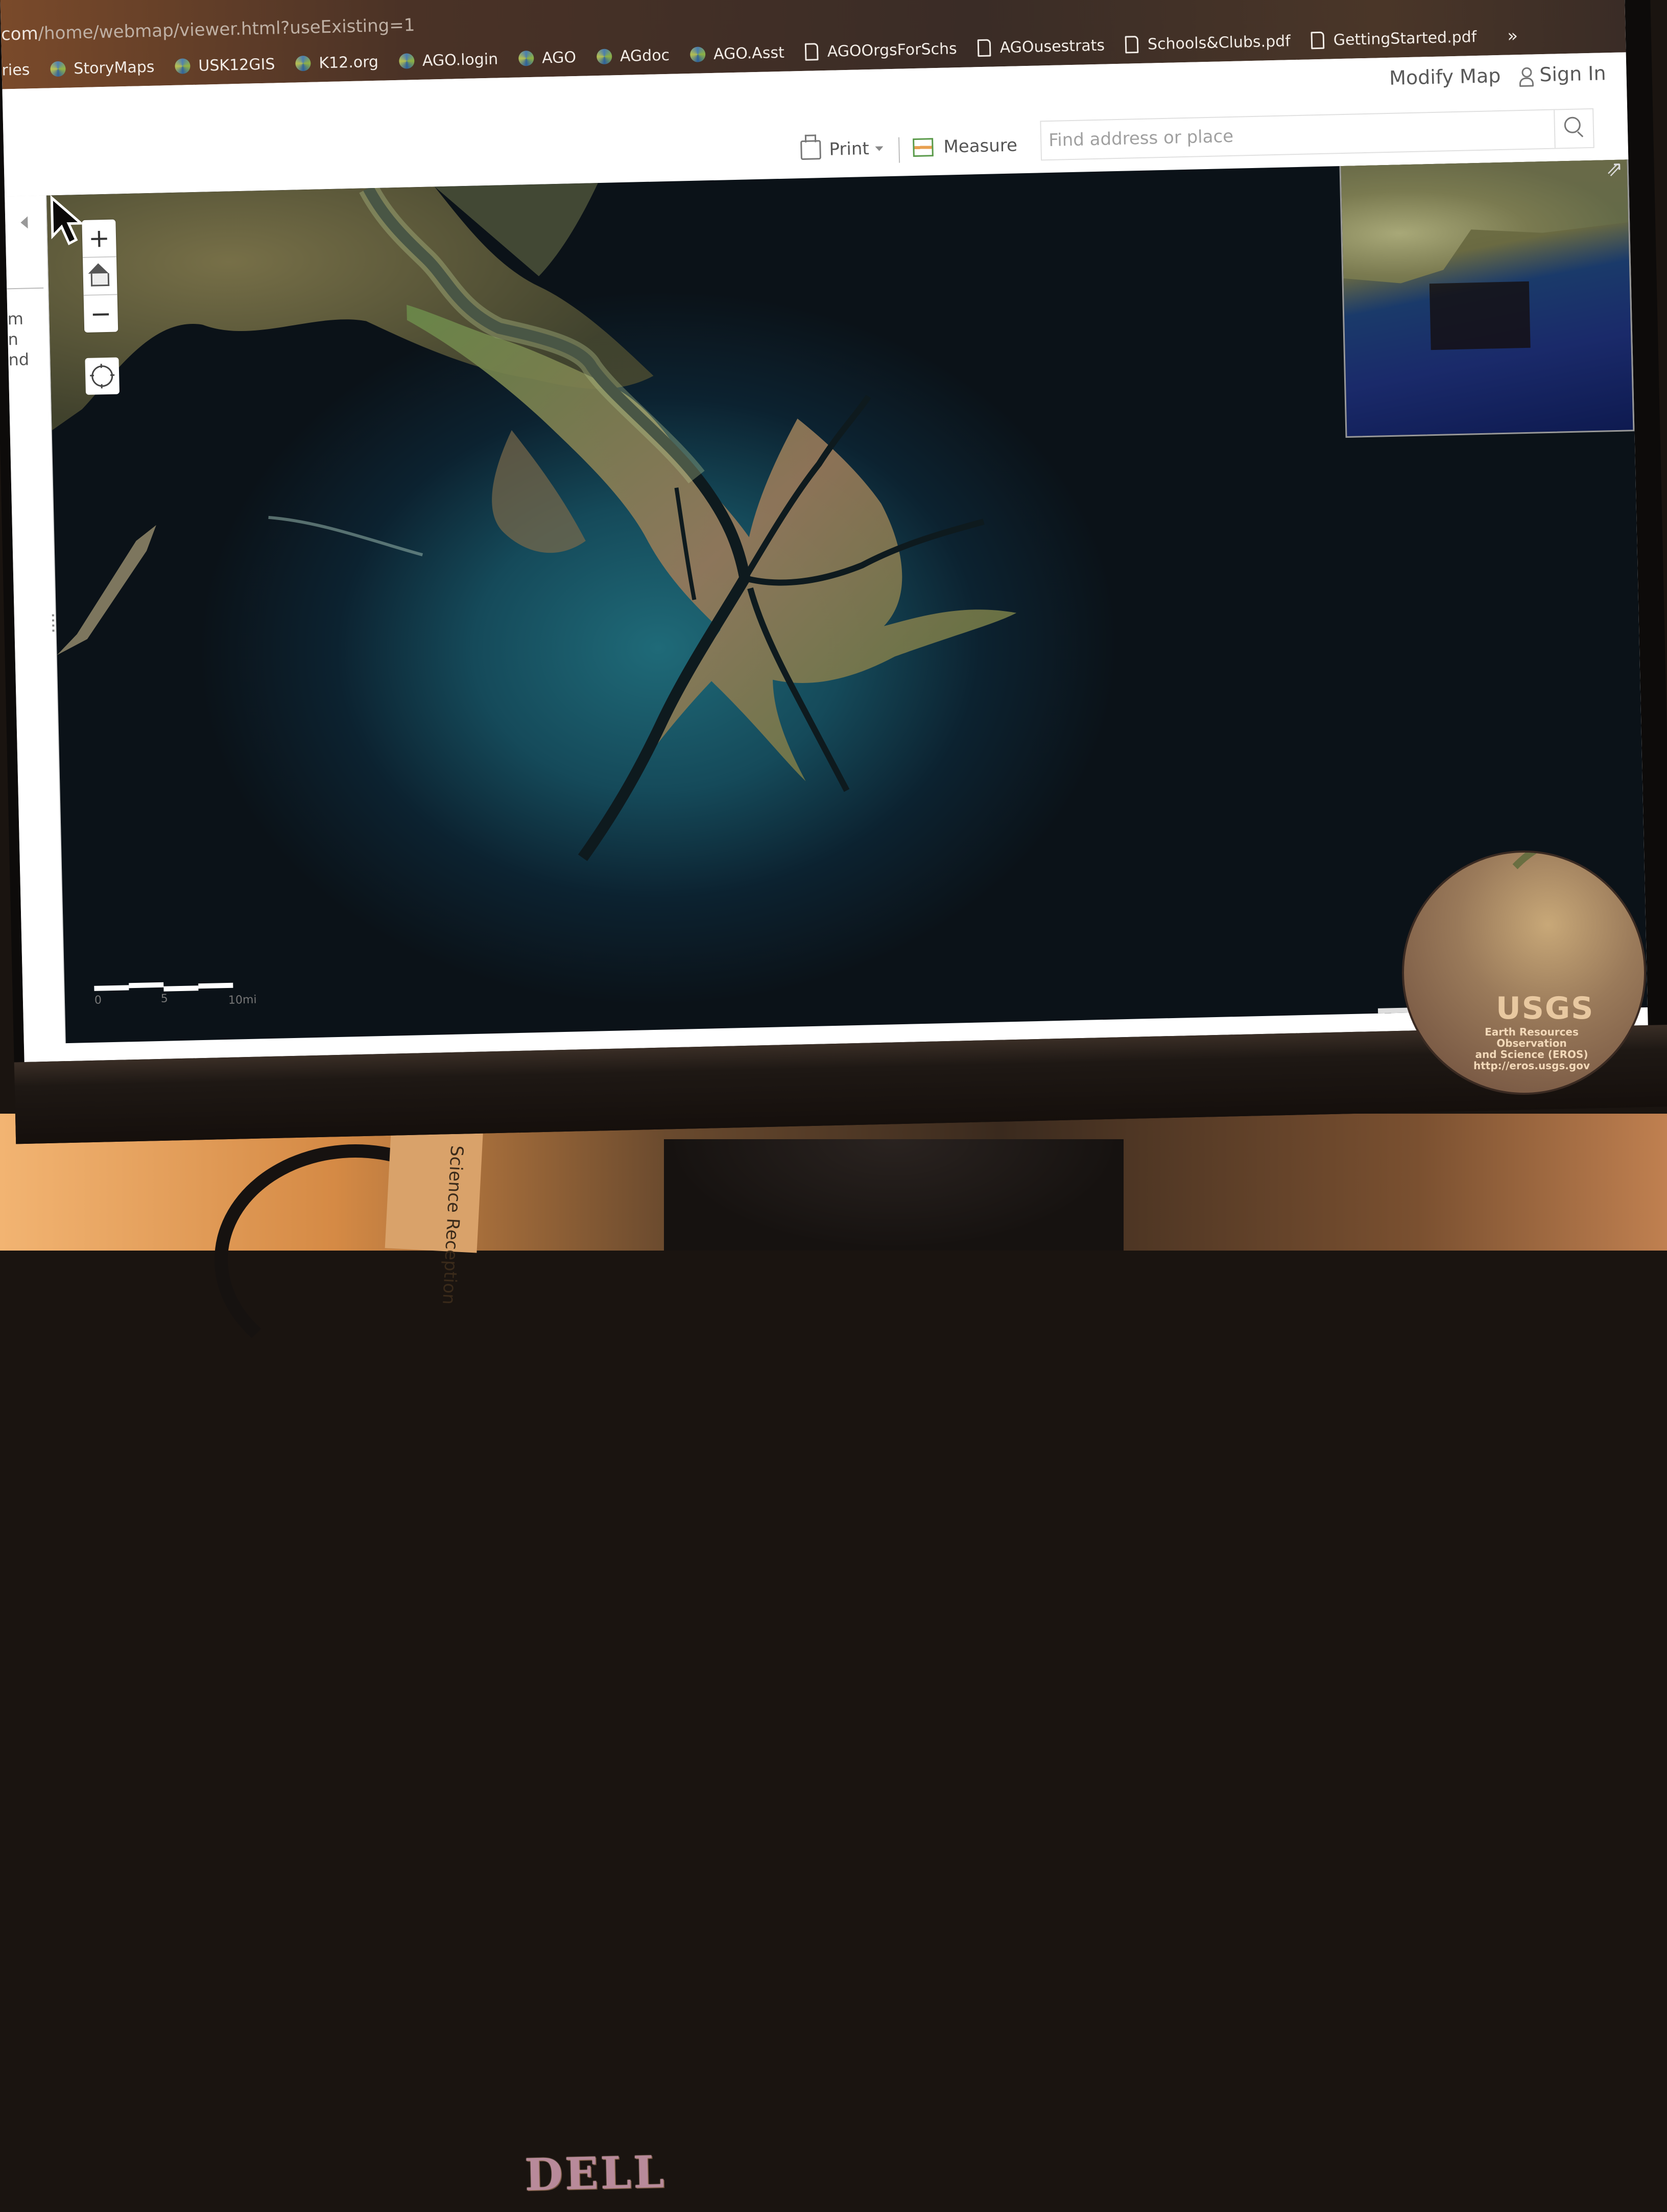 Image resolution: width=1667 pixels, height=2212 pixels. I want to click on zoom-out-button: −, so click(101, 313).